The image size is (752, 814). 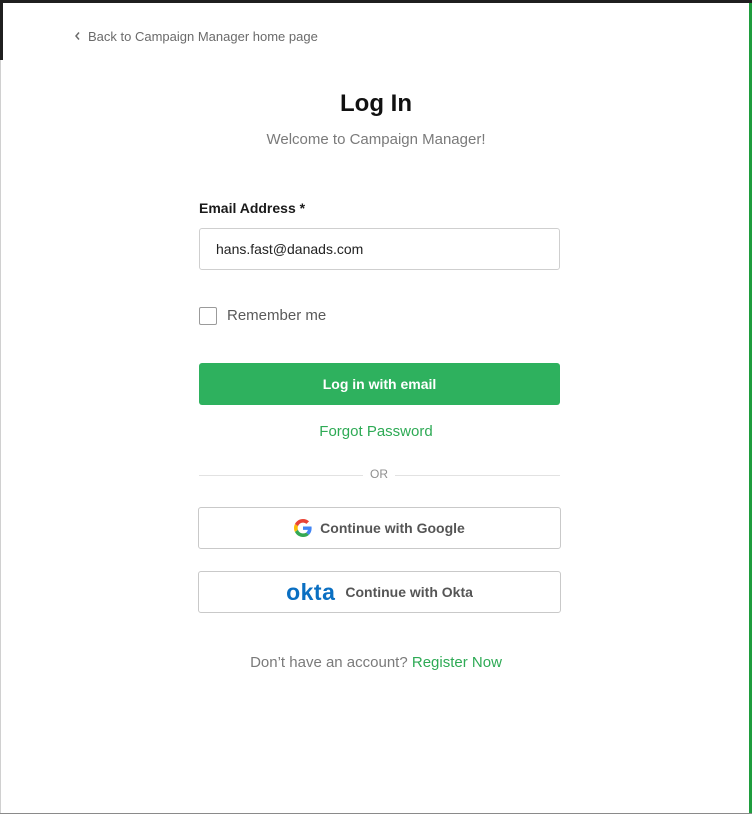 I want to click on back-to-home-link: Back to Campaign Manager home page, so click(x=196, y=36).